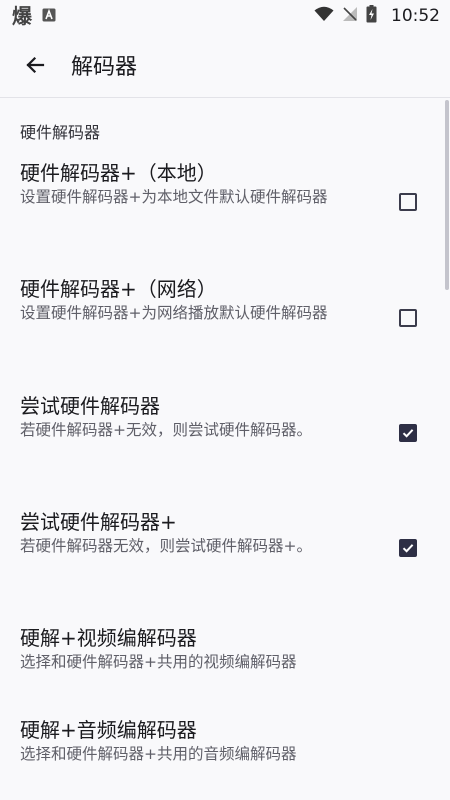 Image resolution: width=450 pixels, height=800 pixels. I want to click on no-signal-icon, so click(350, 16).